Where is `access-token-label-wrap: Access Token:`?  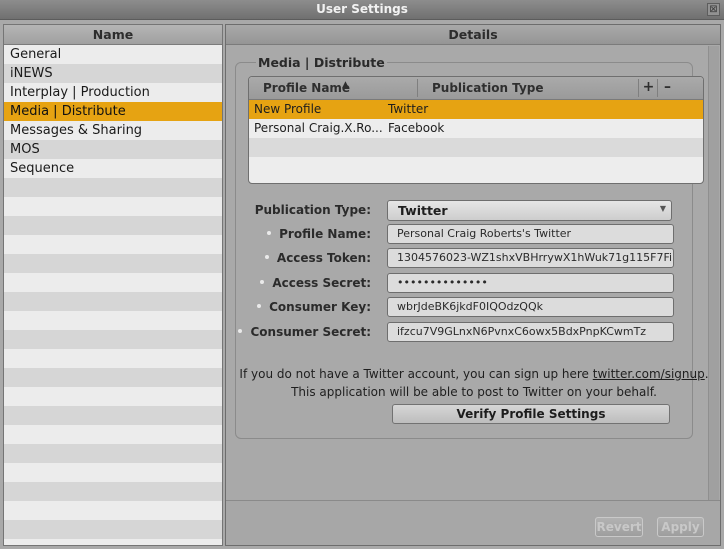
access-token-label-wrap: Access Token: is located at coordinates (317, 258).